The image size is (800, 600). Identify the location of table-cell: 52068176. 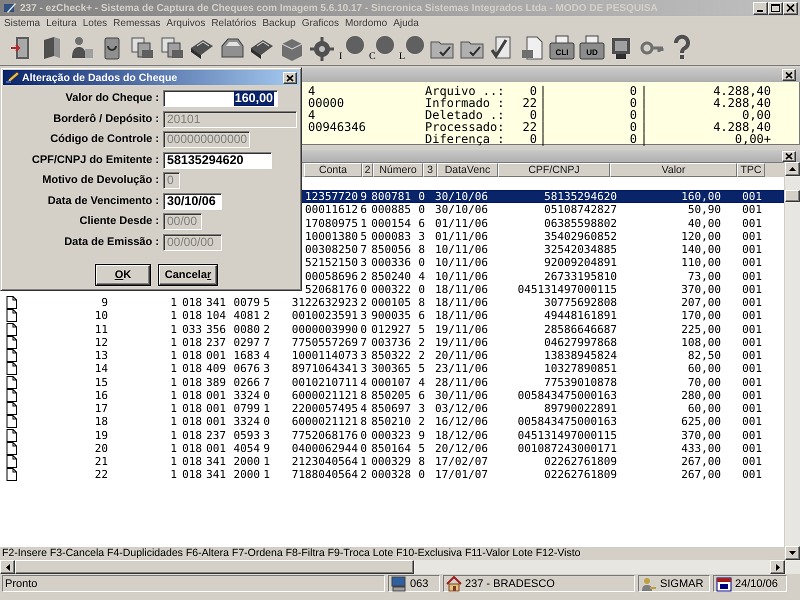
(331, 289).